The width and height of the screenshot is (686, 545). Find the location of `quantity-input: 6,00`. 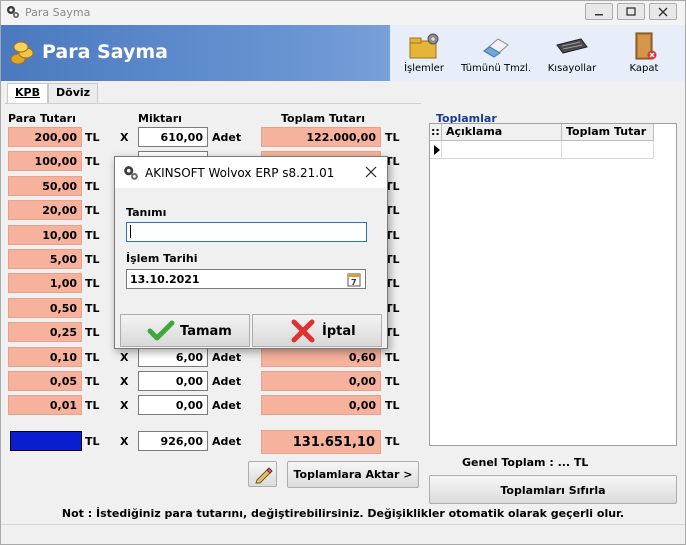

quantity-input: 6,00 is located at coordinates (173, 357).